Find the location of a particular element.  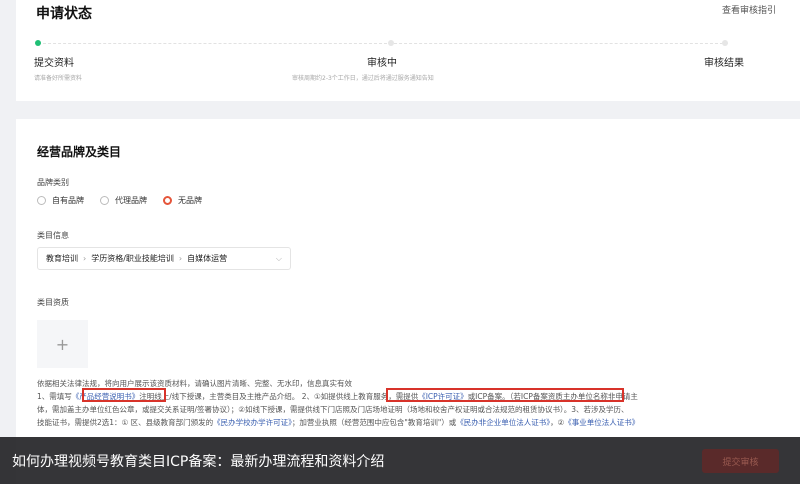

school-license-link: 《民办学校办学许可证》 is located at coordinates (252, 422).